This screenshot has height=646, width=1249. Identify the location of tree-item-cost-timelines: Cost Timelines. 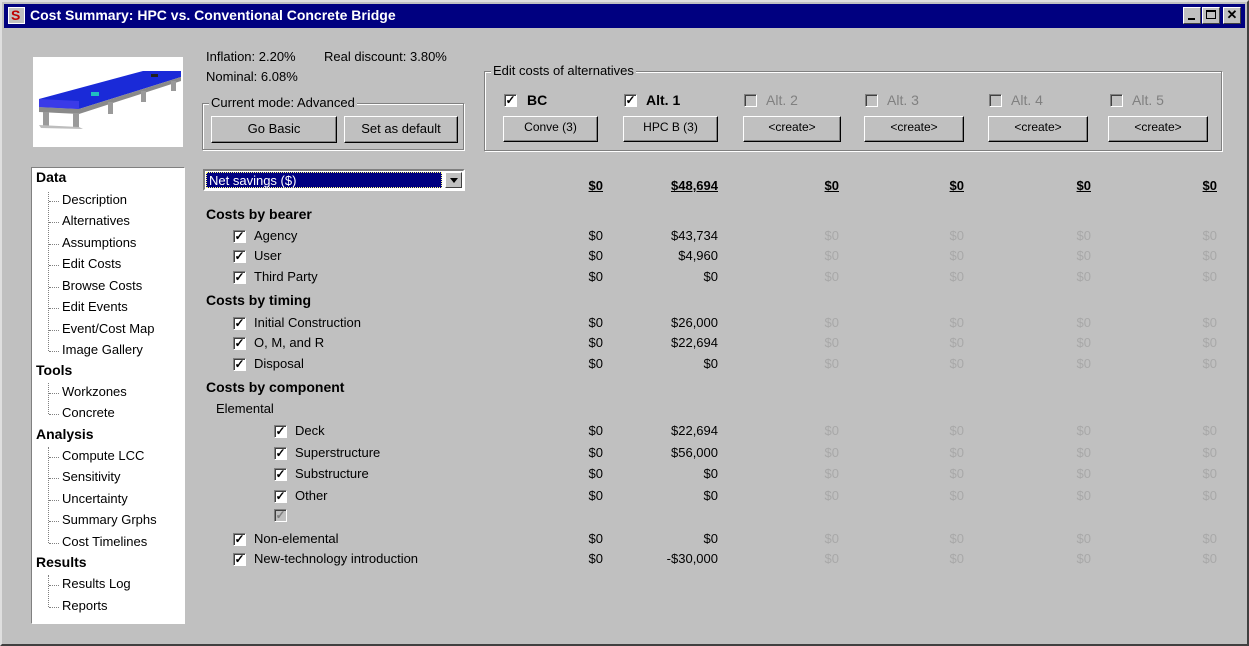
(104, 541).